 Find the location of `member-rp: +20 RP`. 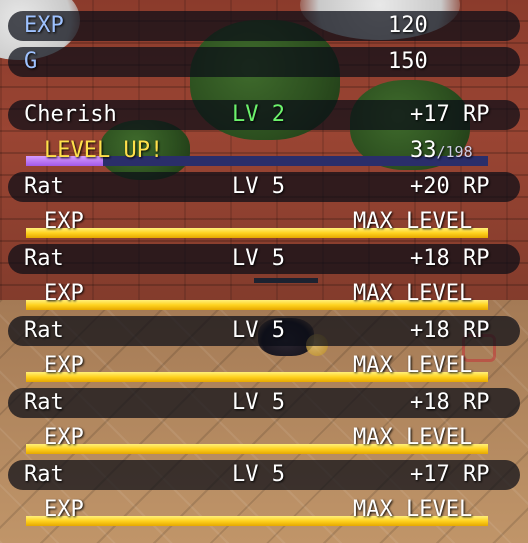

member-rp: +20 RP is located at coordinates (450, 186).